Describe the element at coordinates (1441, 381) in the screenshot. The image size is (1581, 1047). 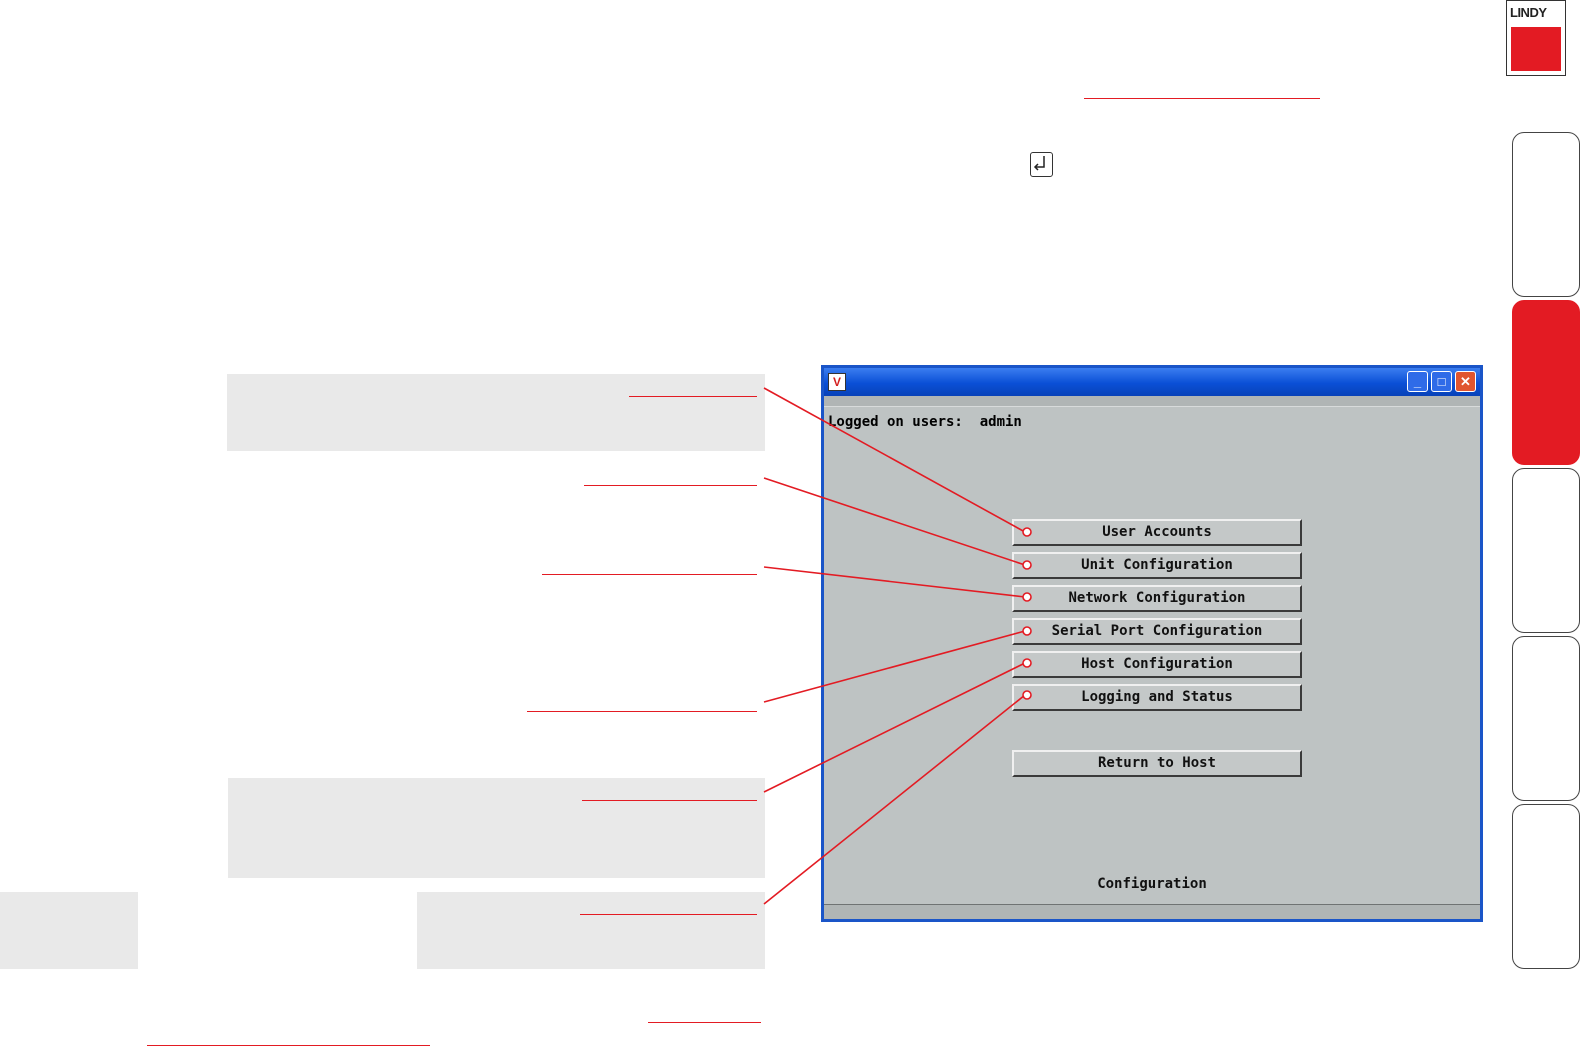
I see `maximize-icon: □` at that location.